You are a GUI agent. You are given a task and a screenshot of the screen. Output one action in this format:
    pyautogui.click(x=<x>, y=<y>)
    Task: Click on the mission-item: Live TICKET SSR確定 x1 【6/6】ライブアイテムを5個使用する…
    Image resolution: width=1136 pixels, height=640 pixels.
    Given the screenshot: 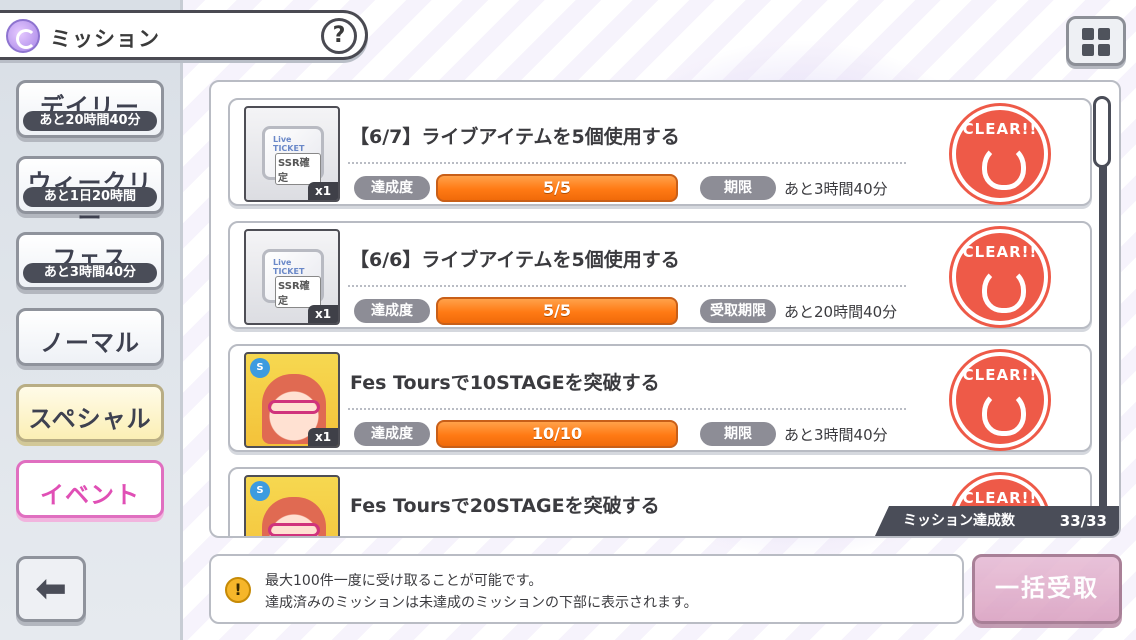 What is the action you would take?
    pyautogui.click(x=660, y=275)
    